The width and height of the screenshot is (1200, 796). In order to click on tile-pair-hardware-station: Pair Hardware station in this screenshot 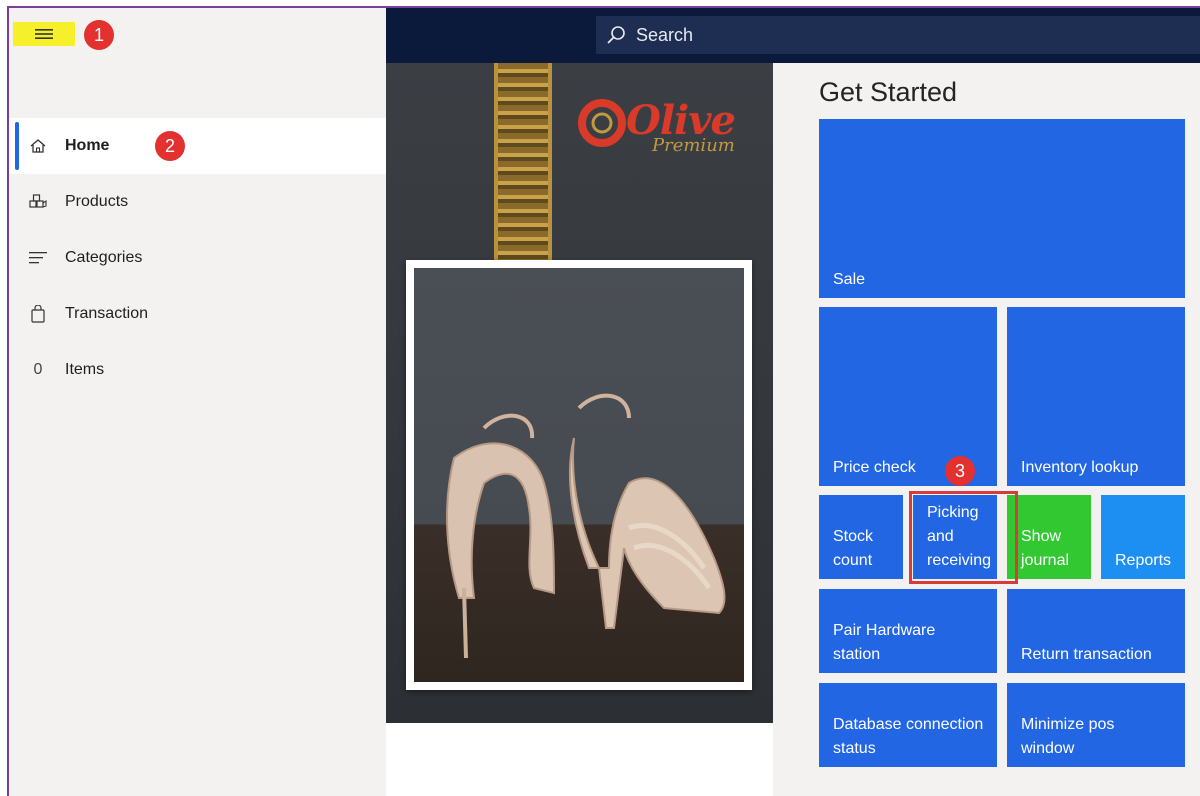, I will do `click(908, 631)`.